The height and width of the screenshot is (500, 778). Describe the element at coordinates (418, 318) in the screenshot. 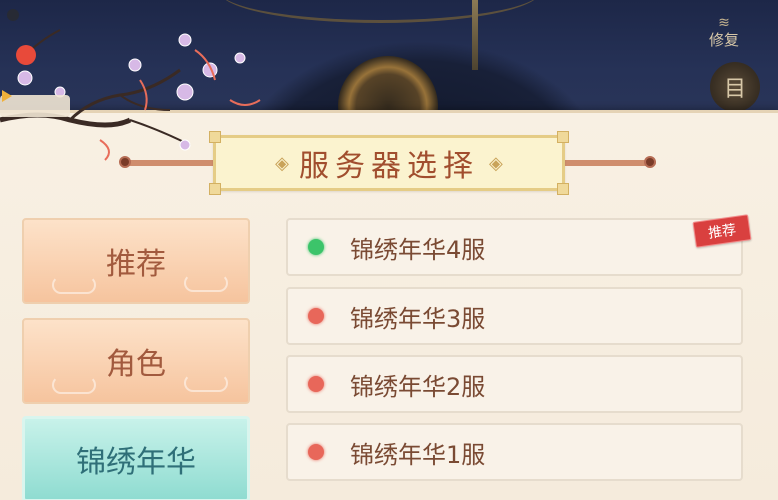

I see `server-name: 锦绣年华3服` at that location.